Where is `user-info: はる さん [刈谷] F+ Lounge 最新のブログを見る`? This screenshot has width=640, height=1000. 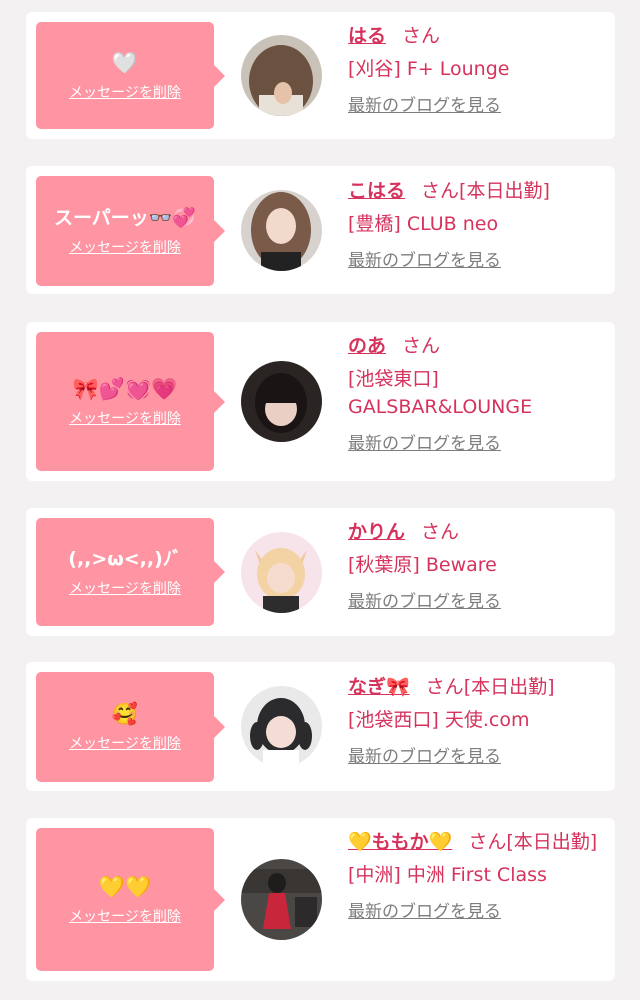
user-info: はる さん [刈谷] F+ Lounge 最新のブログを見る is located at coordinates (479, 69).